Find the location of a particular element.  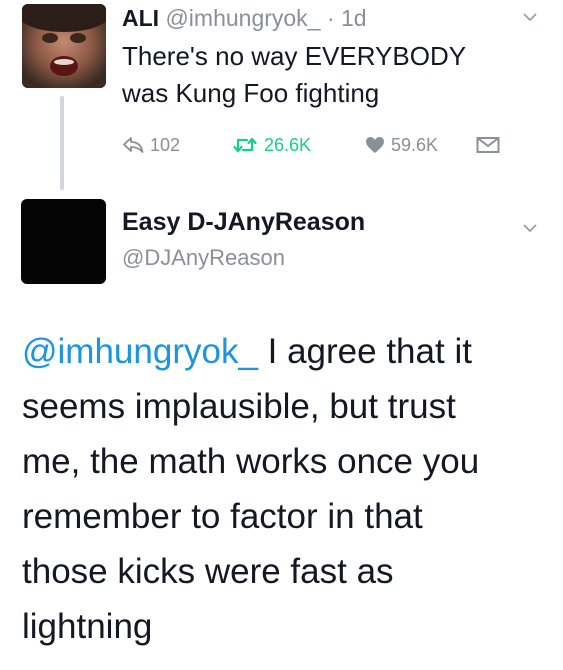

tweet-text-line: lightning is located at coordinates (87, 626).